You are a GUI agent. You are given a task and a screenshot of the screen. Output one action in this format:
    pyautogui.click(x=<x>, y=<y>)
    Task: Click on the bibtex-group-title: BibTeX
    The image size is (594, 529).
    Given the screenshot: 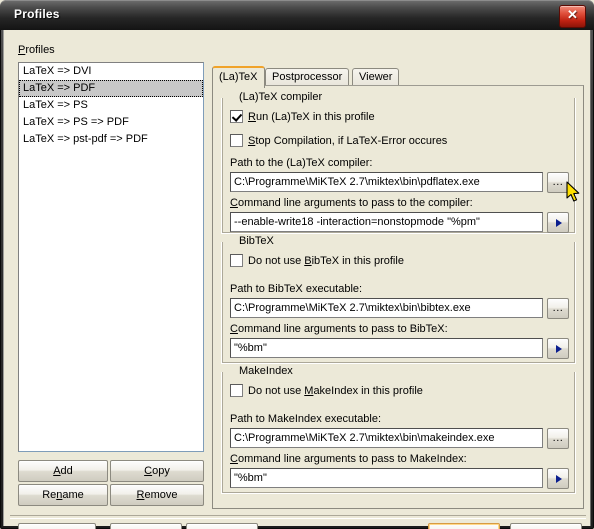 What is the action you would take?
    pyautogui.click(x=256, y=241)
    